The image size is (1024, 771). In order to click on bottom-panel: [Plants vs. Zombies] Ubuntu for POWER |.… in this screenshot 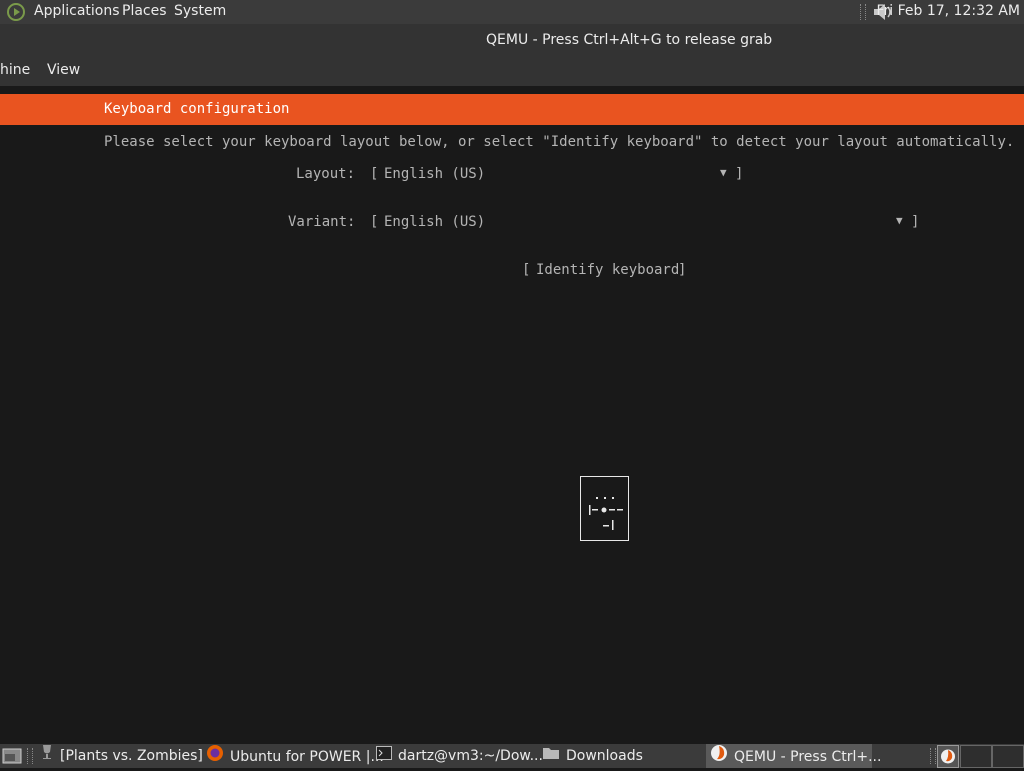, I will do `click(512, 756)`.